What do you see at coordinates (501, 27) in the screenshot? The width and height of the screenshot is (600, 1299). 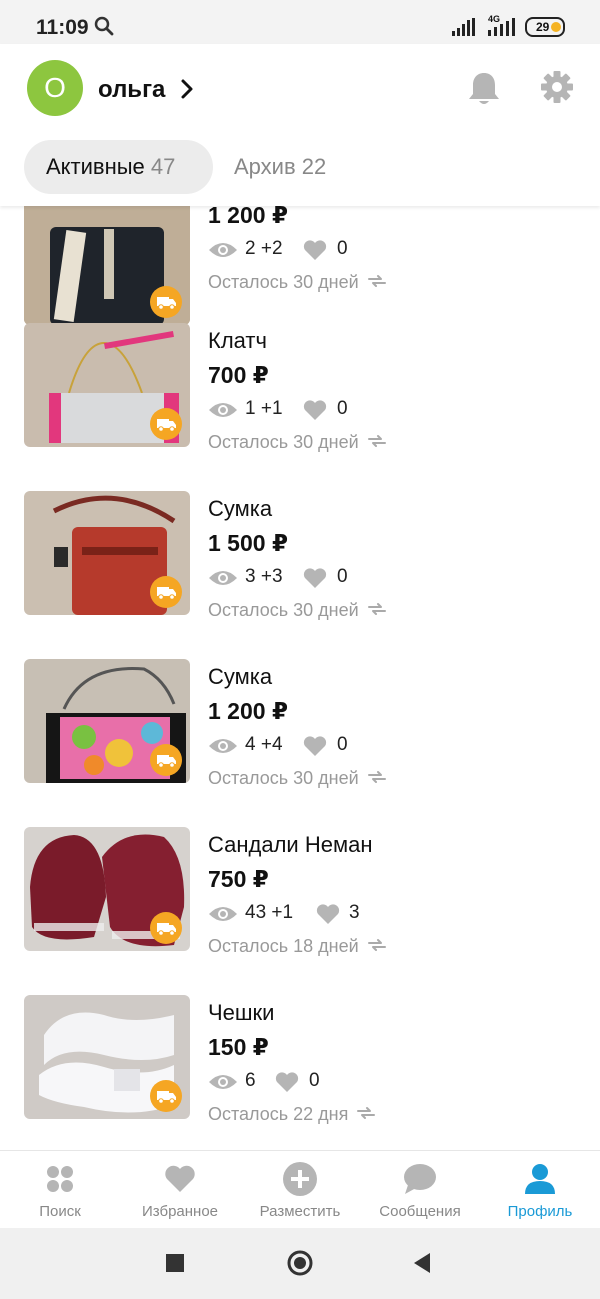 I see `signal-4g-icon` at bounding box center [501, 27].